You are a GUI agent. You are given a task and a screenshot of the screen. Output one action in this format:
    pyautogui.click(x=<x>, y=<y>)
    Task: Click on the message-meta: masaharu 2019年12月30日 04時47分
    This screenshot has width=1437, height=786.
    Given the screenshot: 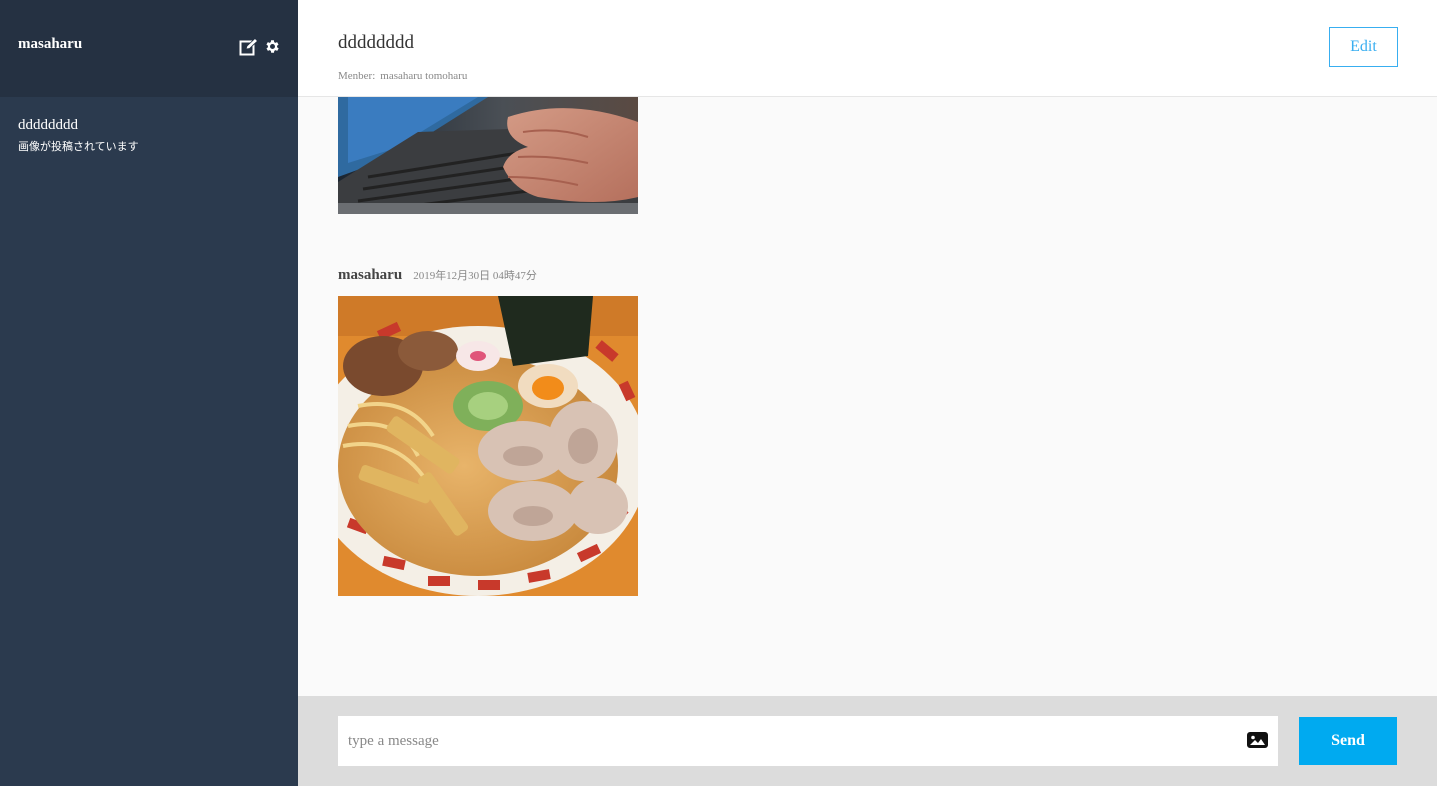 What is the action you would take?
    pyautogui.click(x=437, y=275)
    